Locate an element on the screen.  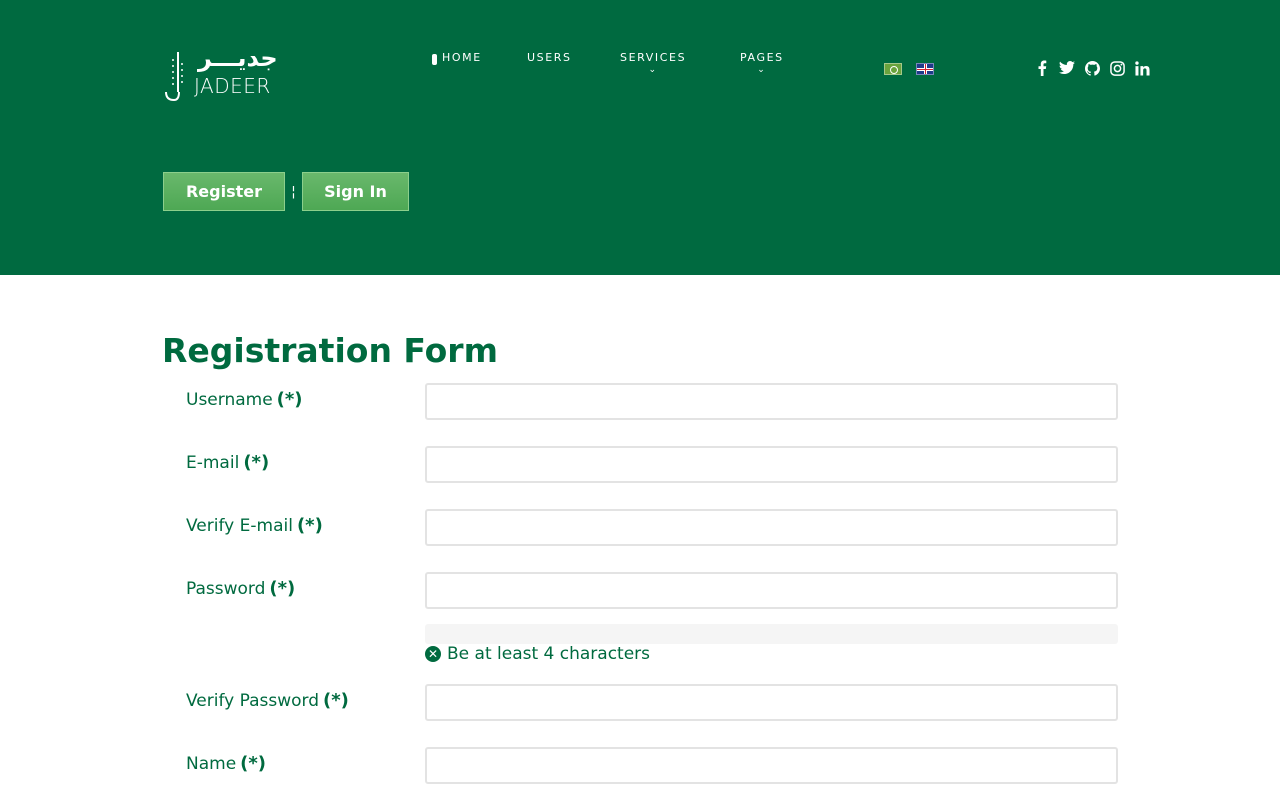
jadeer-logo: جديـــر JADEER is located at coordinates (221, 73).